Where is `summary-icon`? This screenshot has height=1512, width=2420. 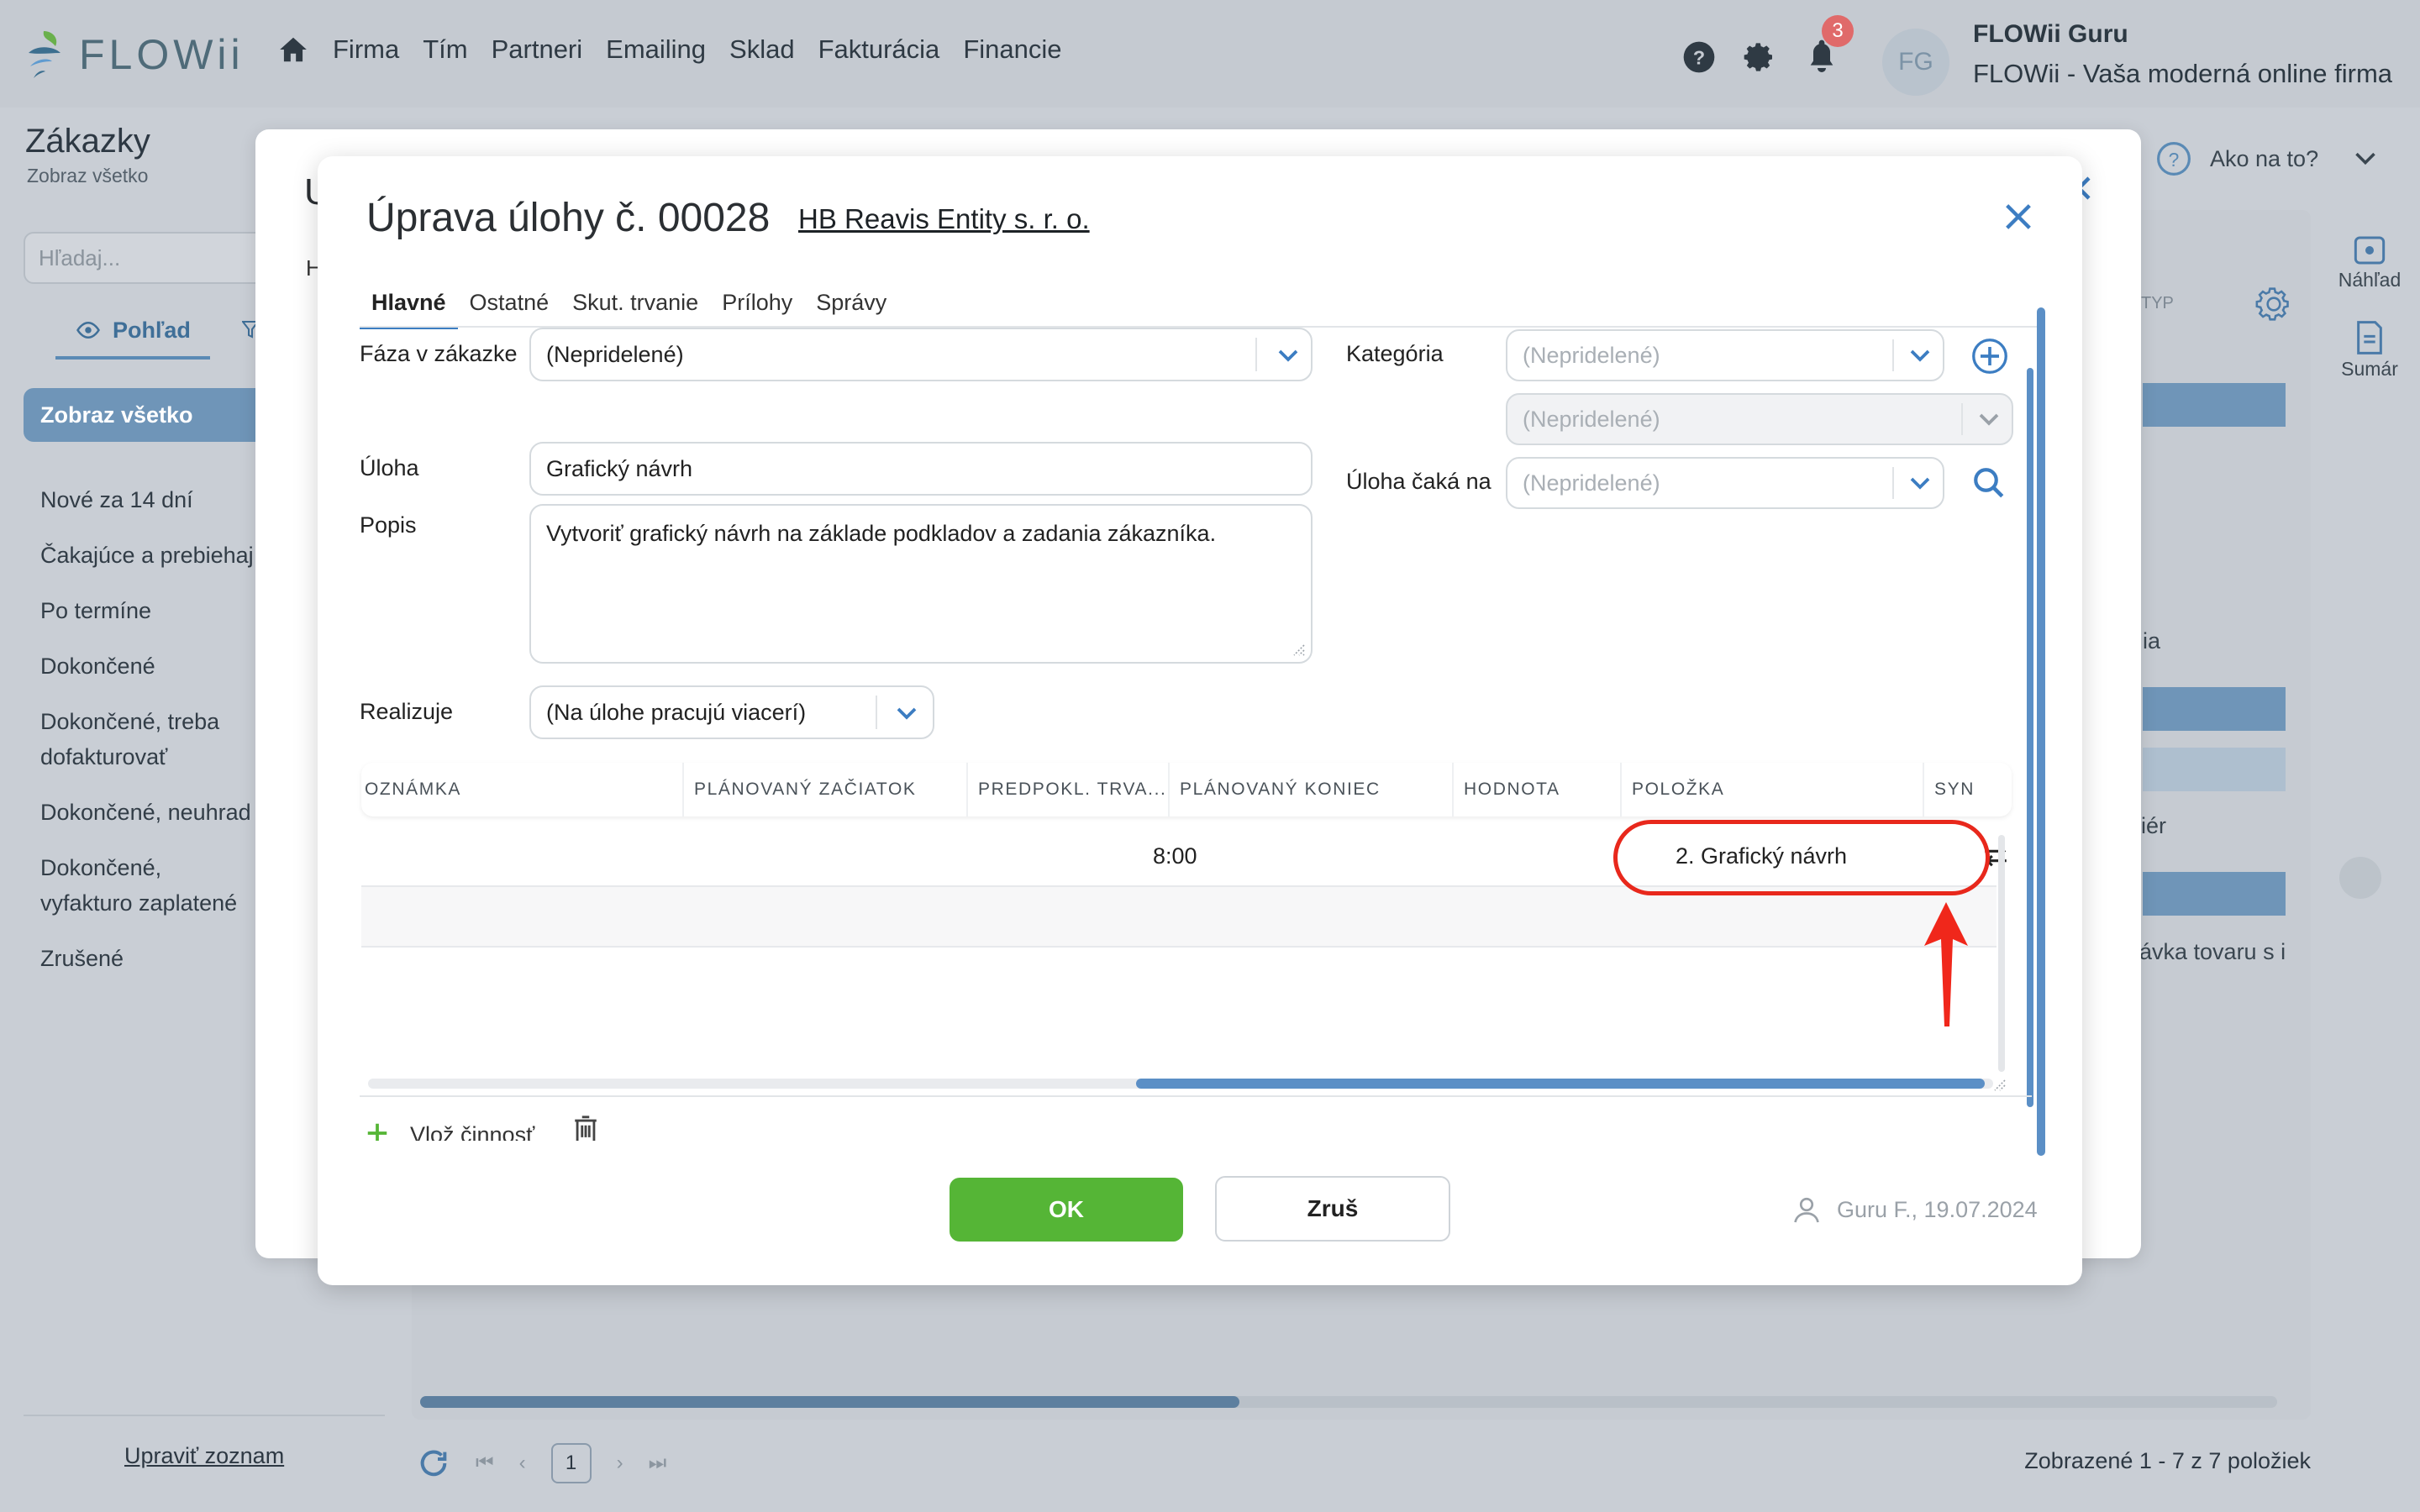 summary-icon is located at coordinates (2369, 337).